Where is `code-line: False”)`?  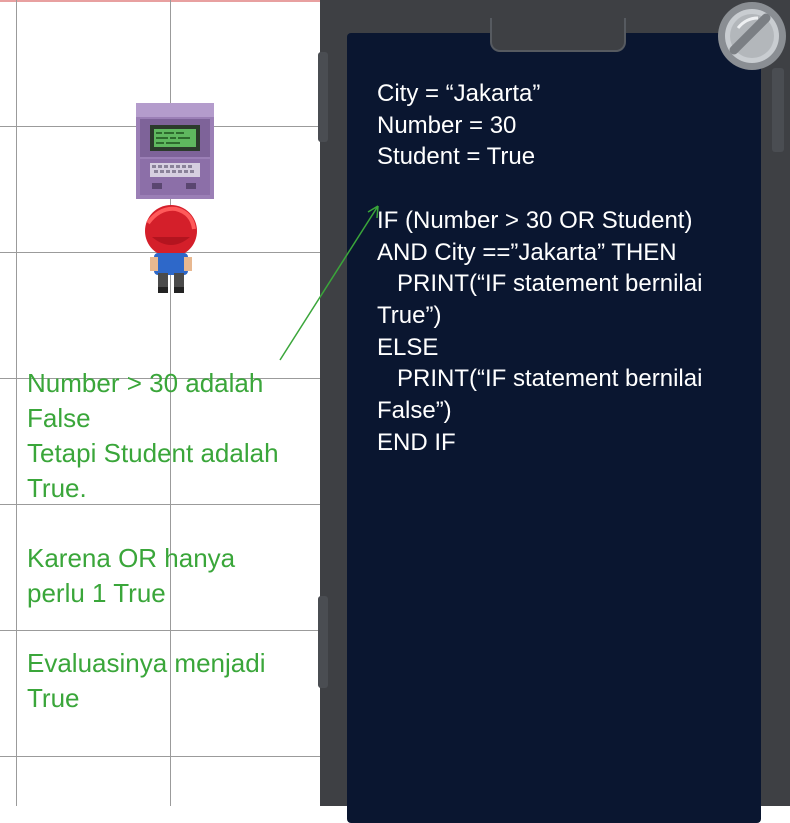
code-line: False”) is located at coordinates (414, 411).